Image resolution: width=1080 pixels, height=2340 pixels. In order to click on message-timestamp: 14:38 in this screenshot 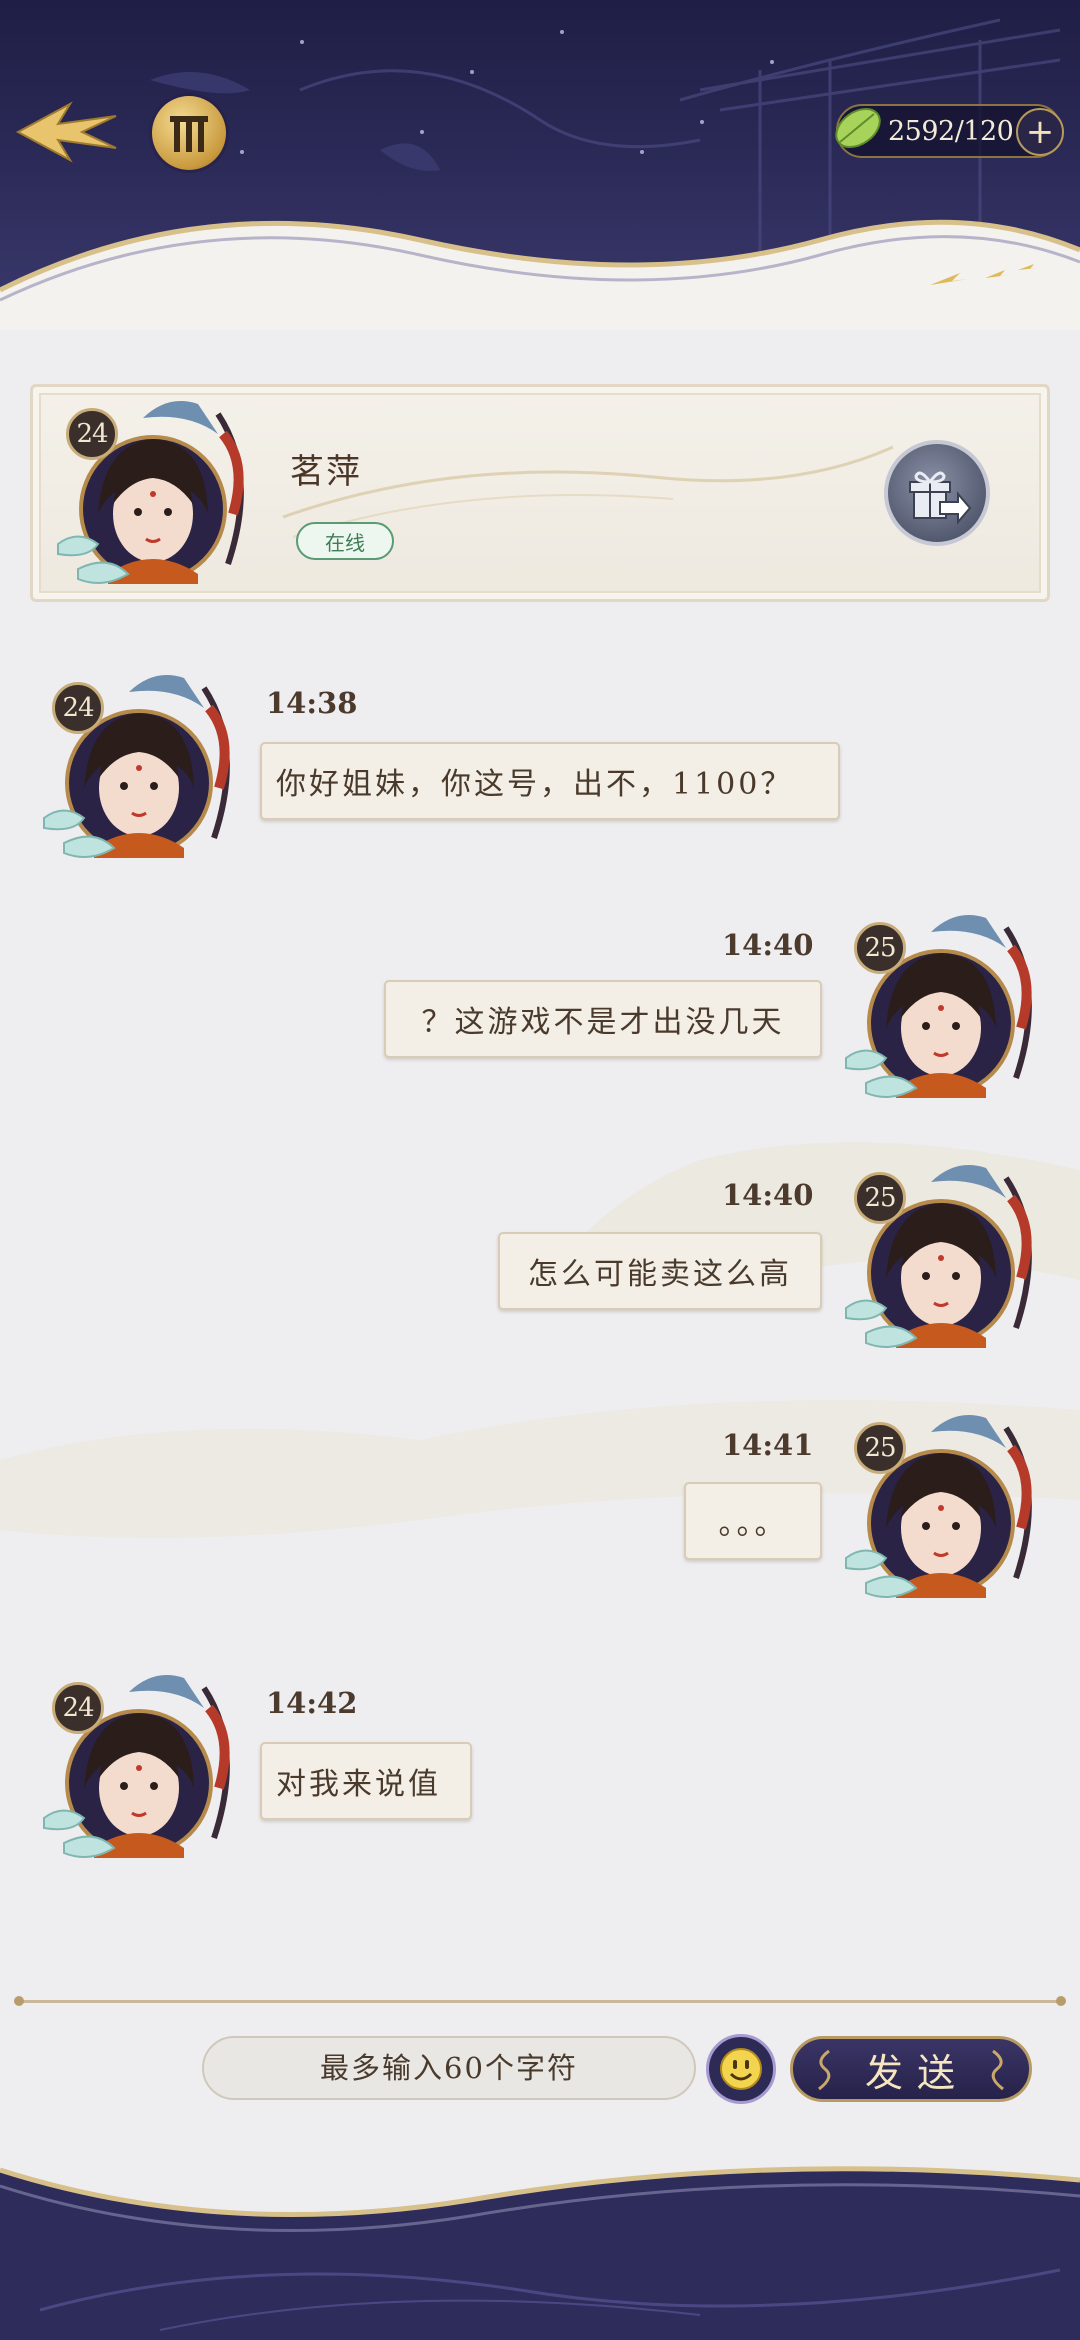, I will do `click(312, 703)`.